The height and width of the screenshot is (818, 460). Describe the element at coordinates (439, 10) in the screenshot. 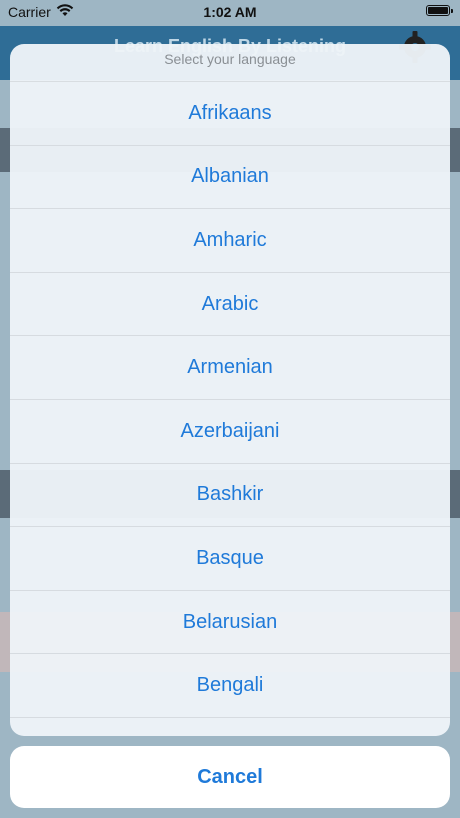

I see `battery-icon` at that location.